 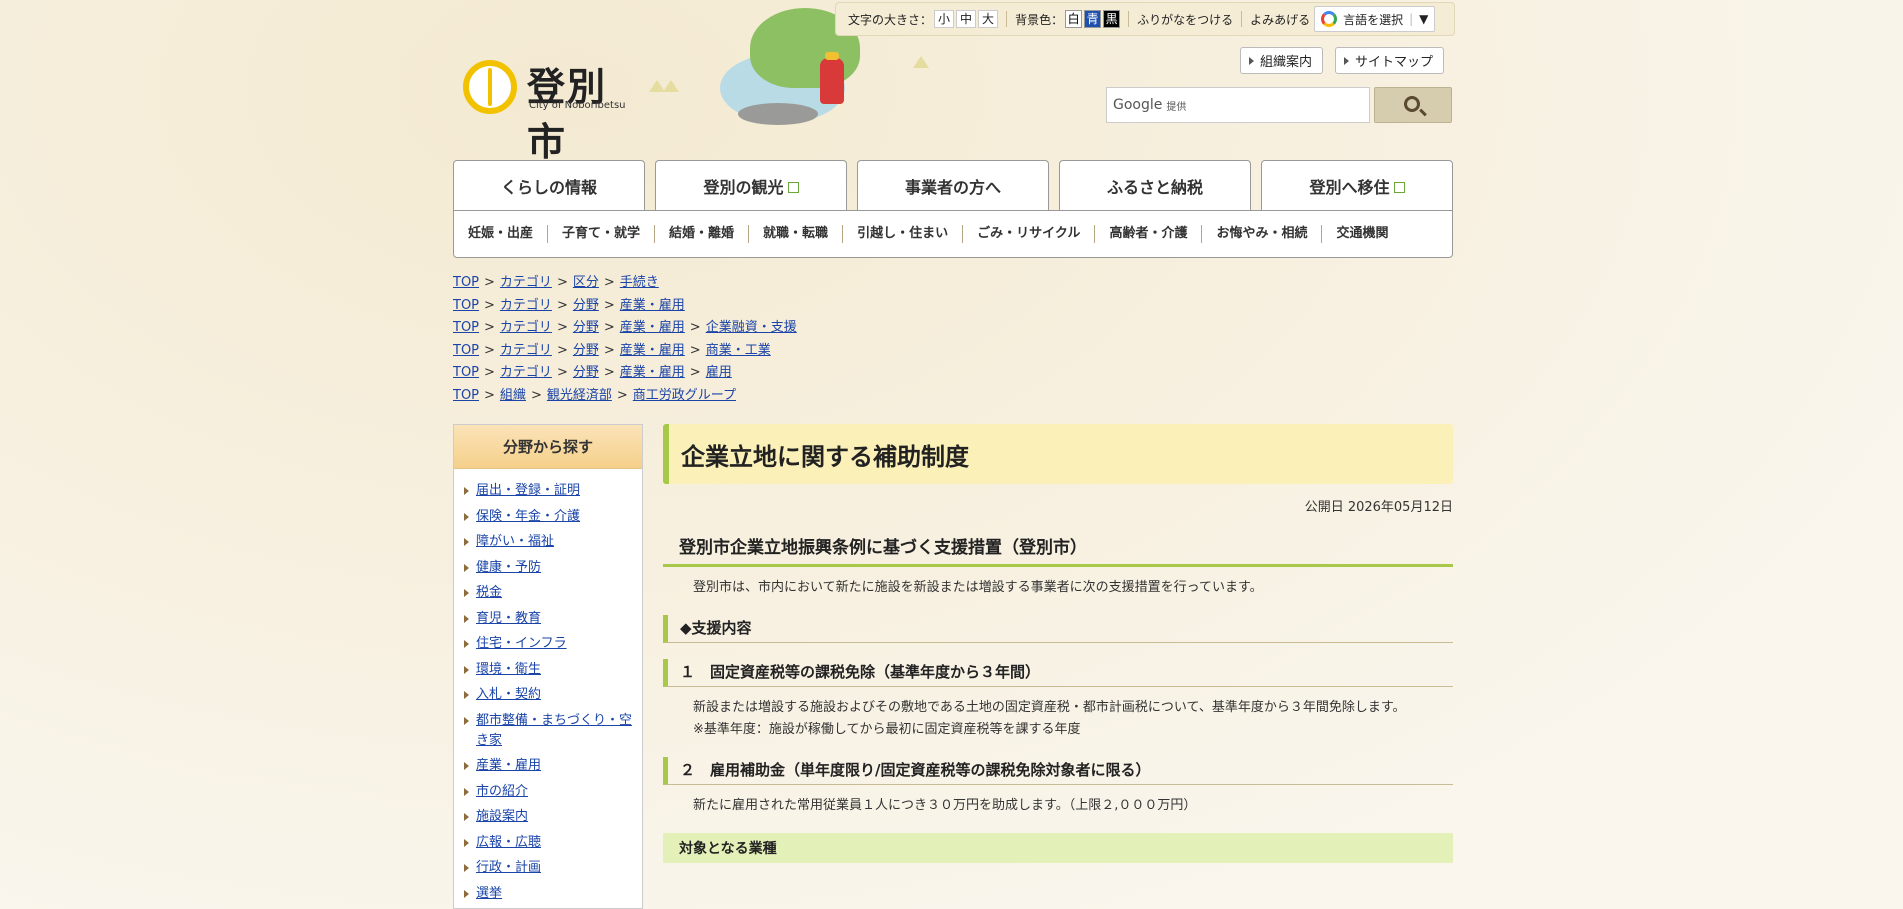 I want to click on sidebar-link: 住宅・インフラ, so click(x=521, y=643).